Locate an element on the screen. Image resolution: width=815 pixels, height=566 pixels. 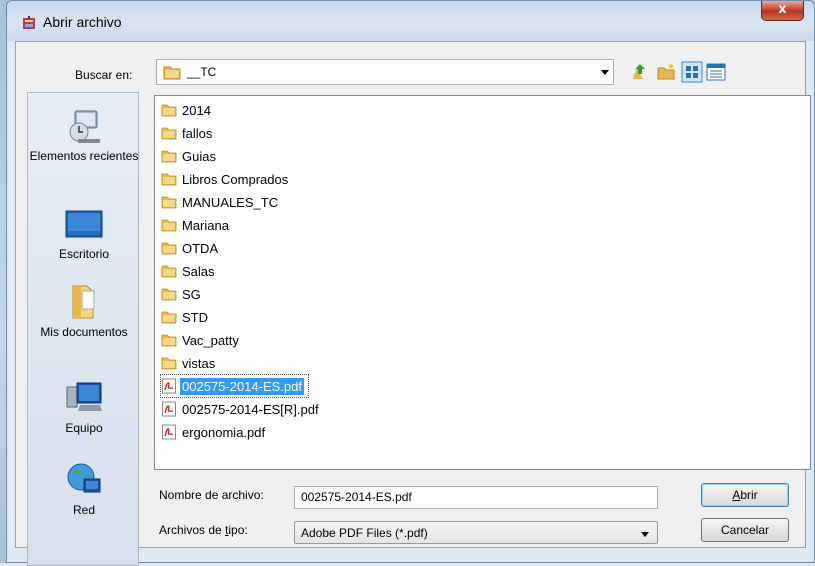
my-documents-icon is located at coordinates (83, 302).